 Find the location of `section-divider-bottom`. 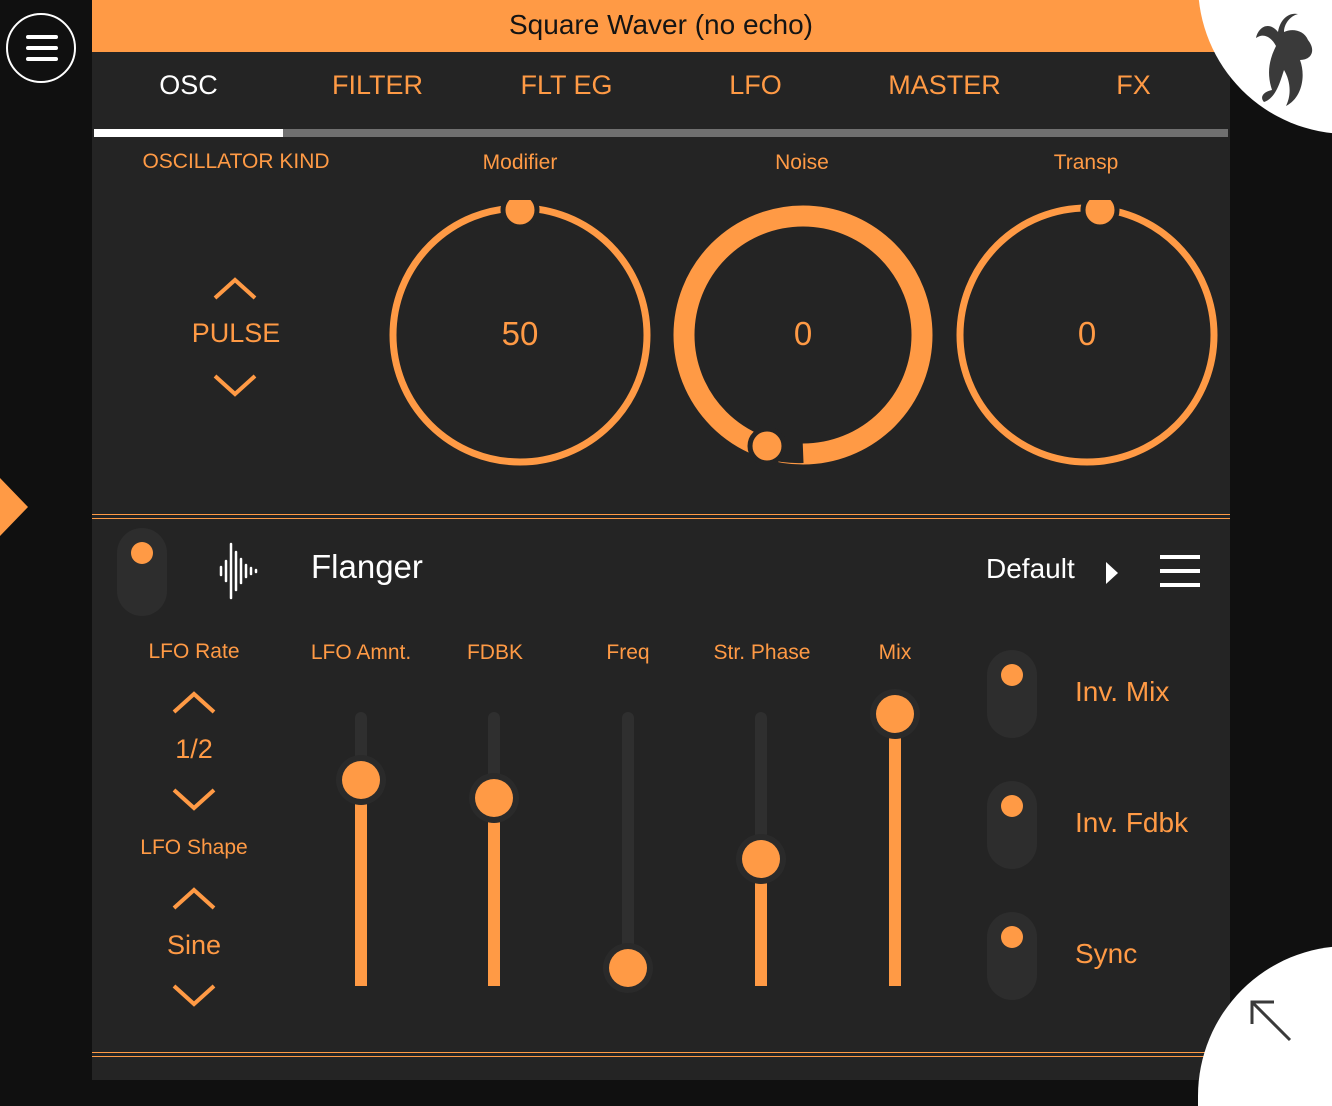

section-divider-bottom is located at coordinates (661, 1054).